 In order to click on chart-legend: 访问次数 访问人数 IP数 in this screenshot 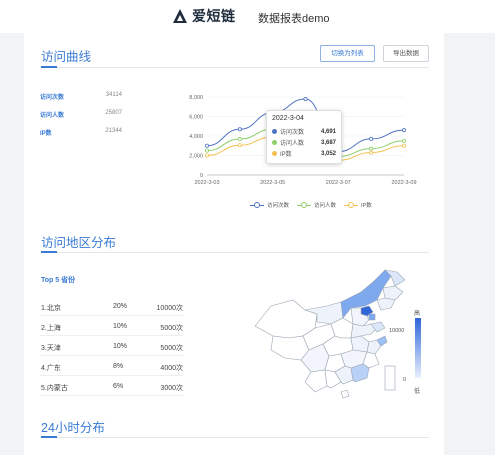, I will do `click(315, 205)`.